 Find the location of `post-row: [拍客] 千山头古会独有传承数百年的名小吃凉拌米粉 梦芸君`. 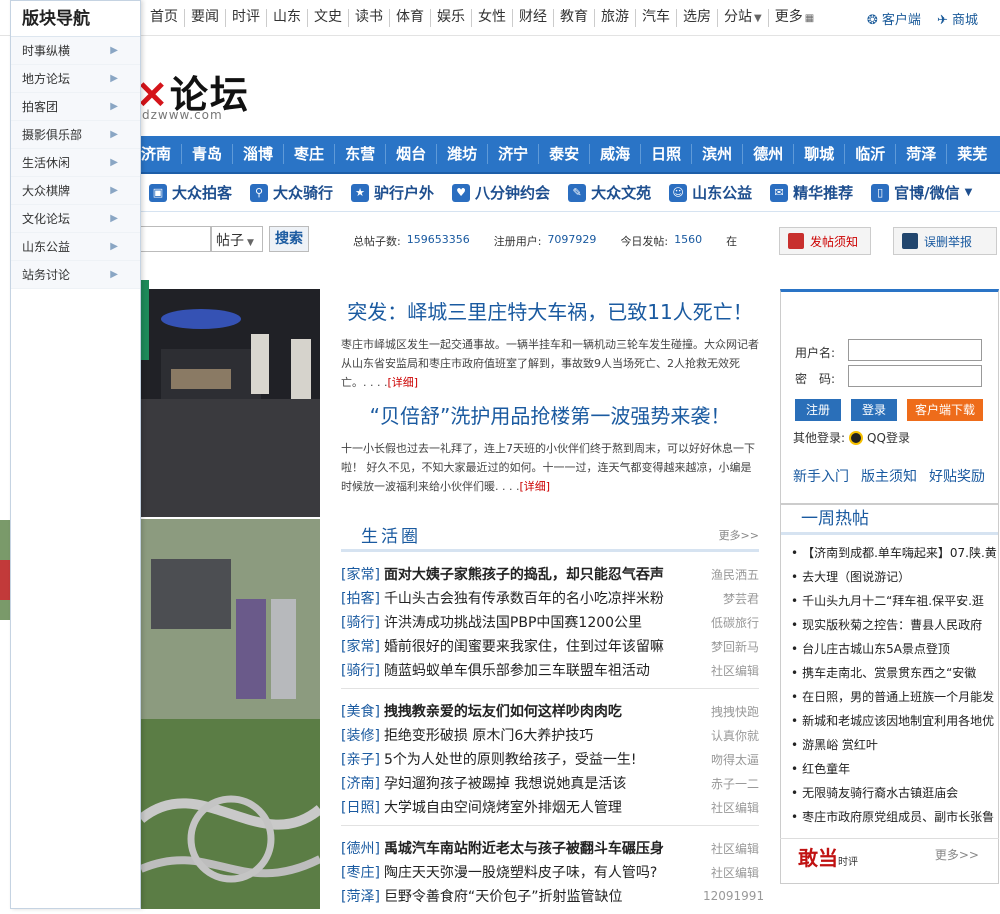

post-row: [拍客] 千山头古会独有传承数百年的名小吃凉拌米粉 梦芸君 is located at coordinates (550, 598).